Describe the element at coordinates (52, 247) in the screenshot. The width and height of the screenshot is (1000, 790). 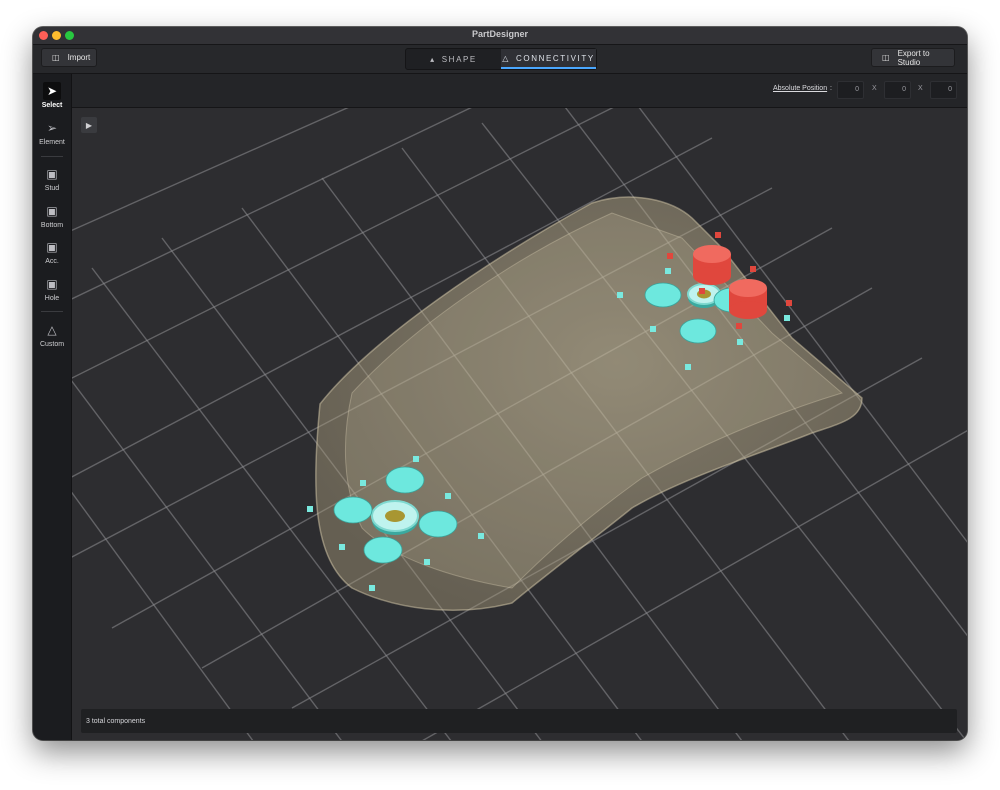
I see `acc-cube-icon: ▣` at that location.